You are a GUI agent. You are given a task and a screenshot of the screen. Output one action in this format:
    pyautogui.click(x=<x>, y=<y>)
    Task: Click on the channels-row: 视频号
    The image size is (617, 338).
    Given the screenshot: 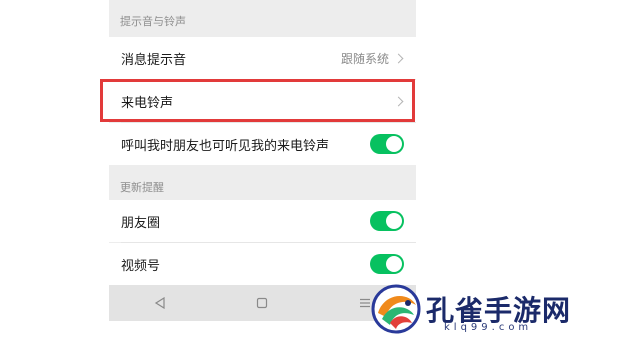 What is the action you would take?
    pyautogui.click(x=262, y=264)
    